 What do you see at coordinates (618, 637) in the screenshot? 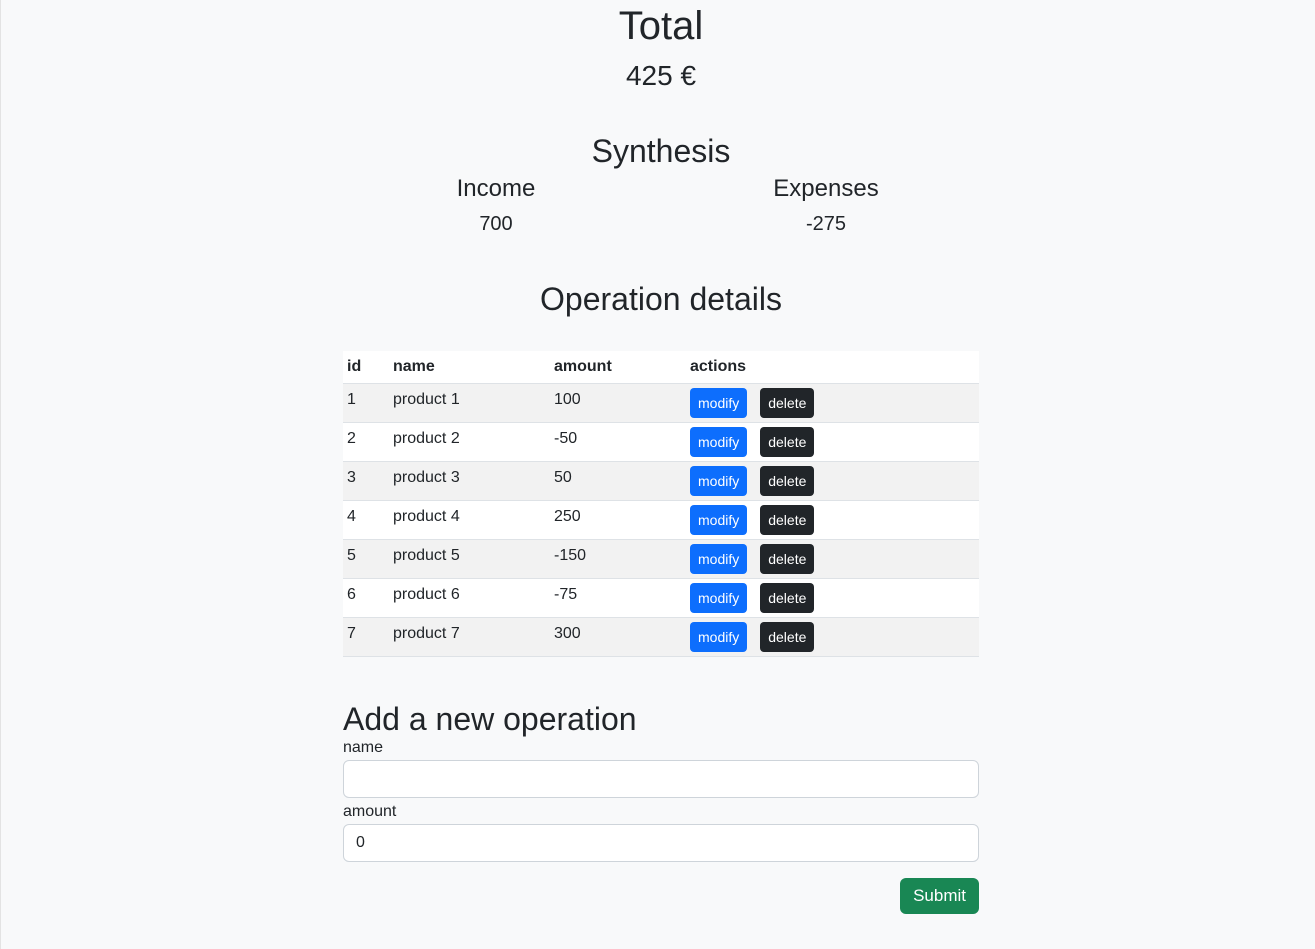
I see `cell-amount: 300` at bounding box center [618, 637].